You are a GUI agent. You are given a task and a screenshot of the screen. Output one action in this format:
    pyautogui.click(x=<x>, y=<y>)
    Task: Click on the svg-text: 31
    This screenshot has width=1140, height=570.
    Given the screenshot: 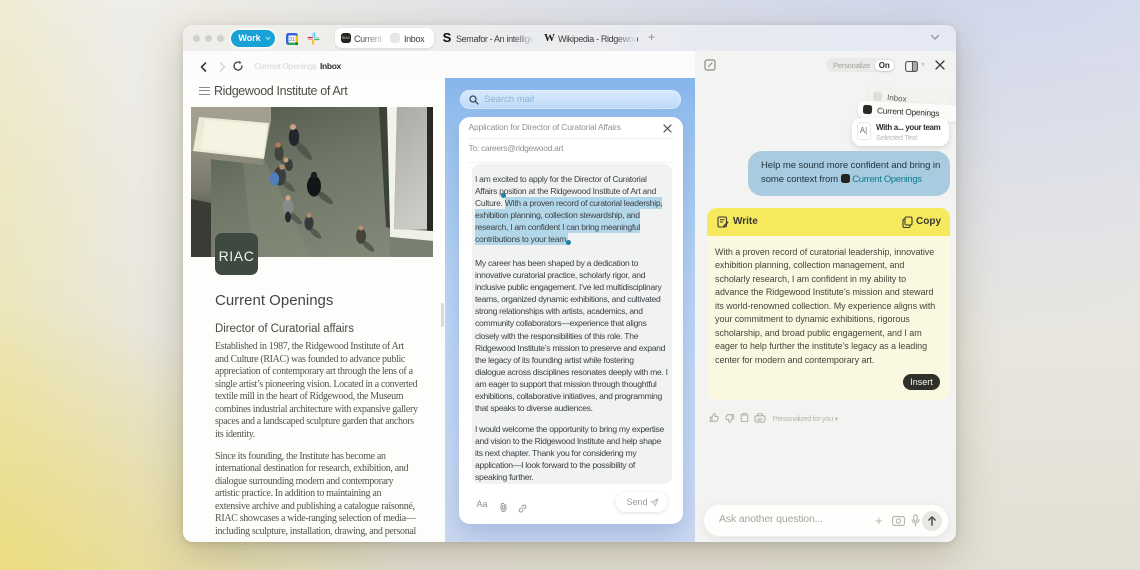 What is the action you would take?
    pyautogui.click(x=292, y=40)
    